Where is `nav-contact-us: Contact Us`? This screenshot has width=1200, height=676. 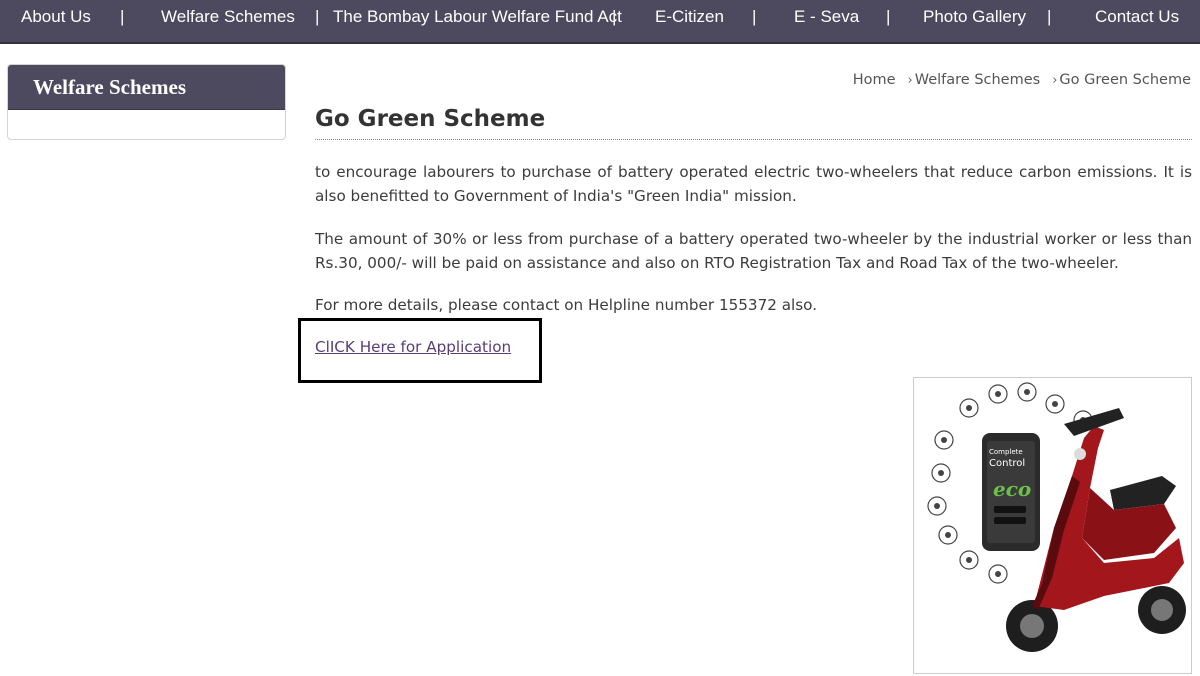
nav-contact-us: Contact Us is located at coordinates (1137, 17).